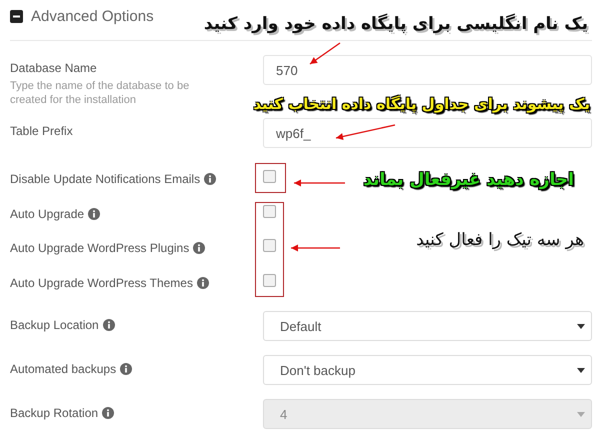 This screenshot has height=433, width=600. What do you see at coordinates (427, 326) in the screenshot?
I see `select-field: Default` at bounding box center [427, 326].